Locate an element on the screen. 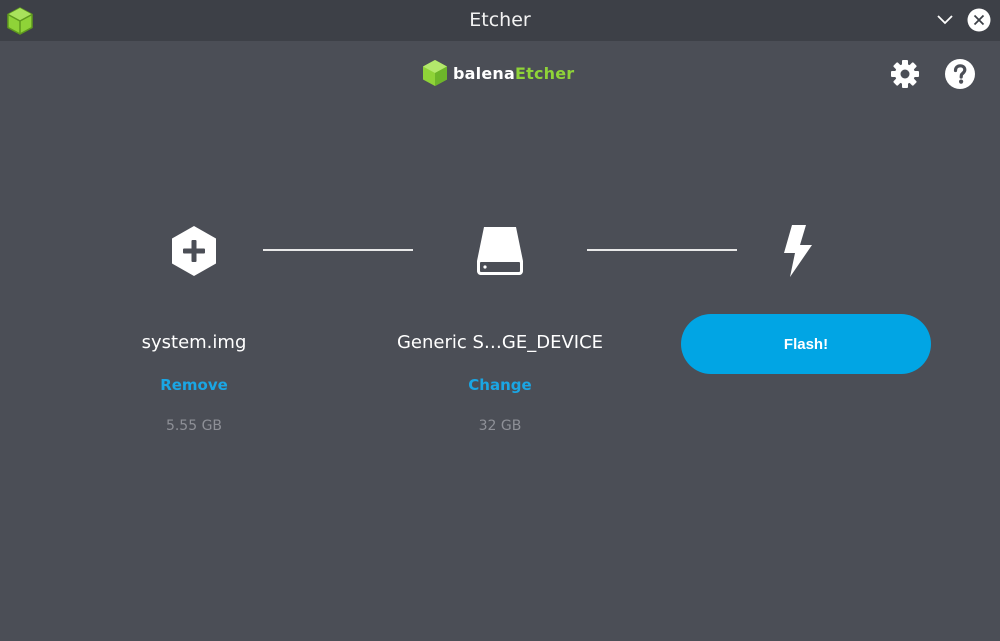 The width and height of the screenshot is (1000, 641). plus-hexagon-icon is located at coordinates (194, 251).